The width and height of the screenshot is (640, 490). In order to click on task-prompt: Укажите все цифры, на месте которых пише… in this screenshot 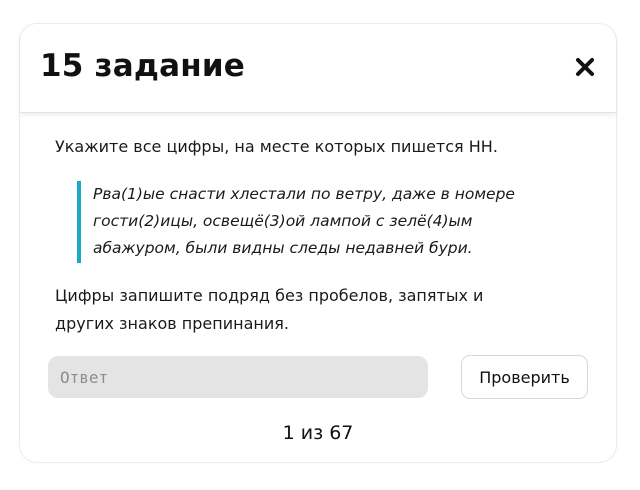, I will do `click(276, 146)`.